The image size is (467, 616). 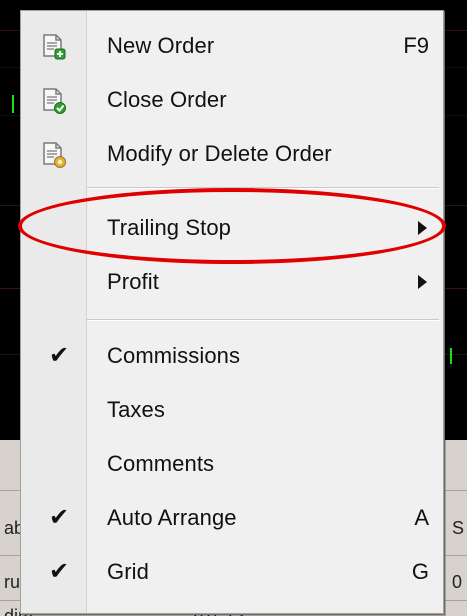 I want to click on menu-item-label: Profit, so click(x=133, y=281).